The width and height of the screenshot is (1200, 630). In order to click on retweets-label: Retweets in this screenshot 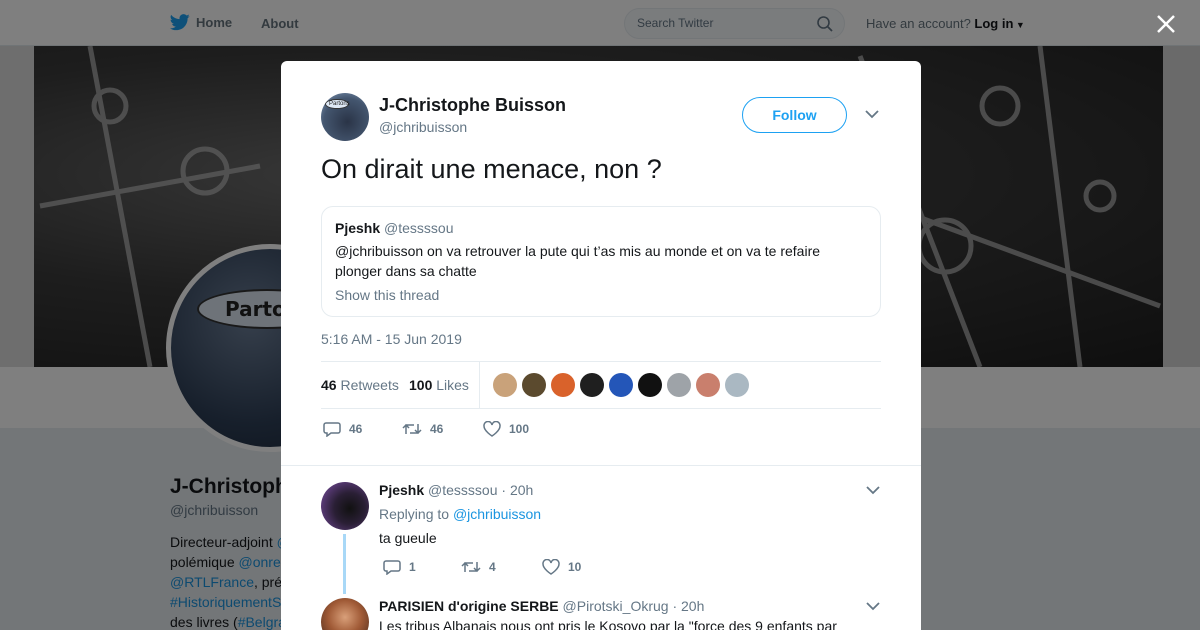, I will do `click(369, 385)`.